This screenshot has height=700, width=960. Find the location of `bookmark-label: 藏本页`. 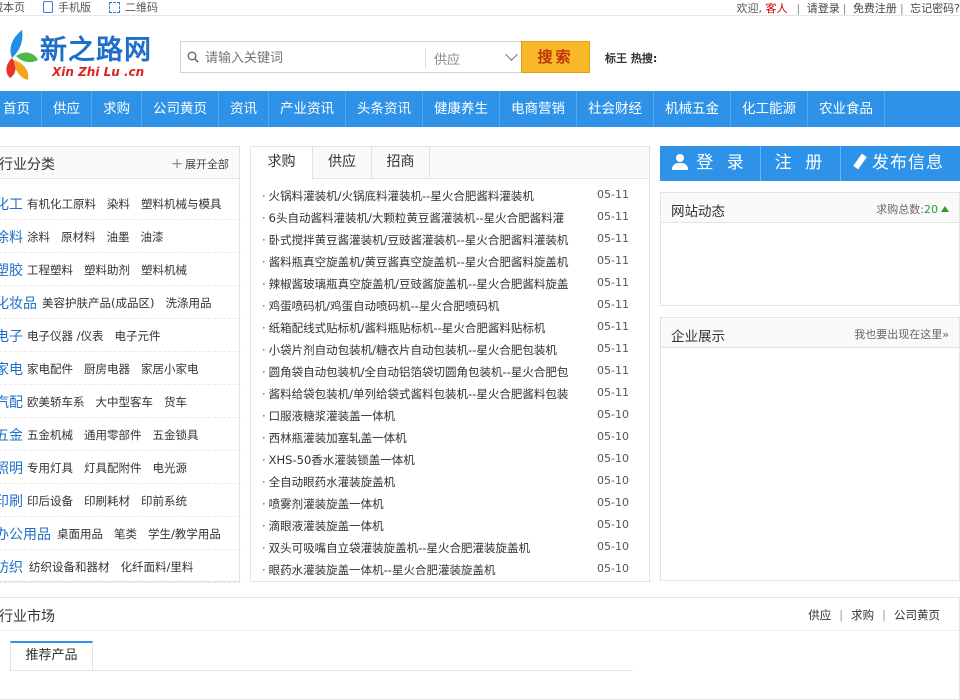

bookmark-label: 藏本页 is located at coordinates (12, 7).